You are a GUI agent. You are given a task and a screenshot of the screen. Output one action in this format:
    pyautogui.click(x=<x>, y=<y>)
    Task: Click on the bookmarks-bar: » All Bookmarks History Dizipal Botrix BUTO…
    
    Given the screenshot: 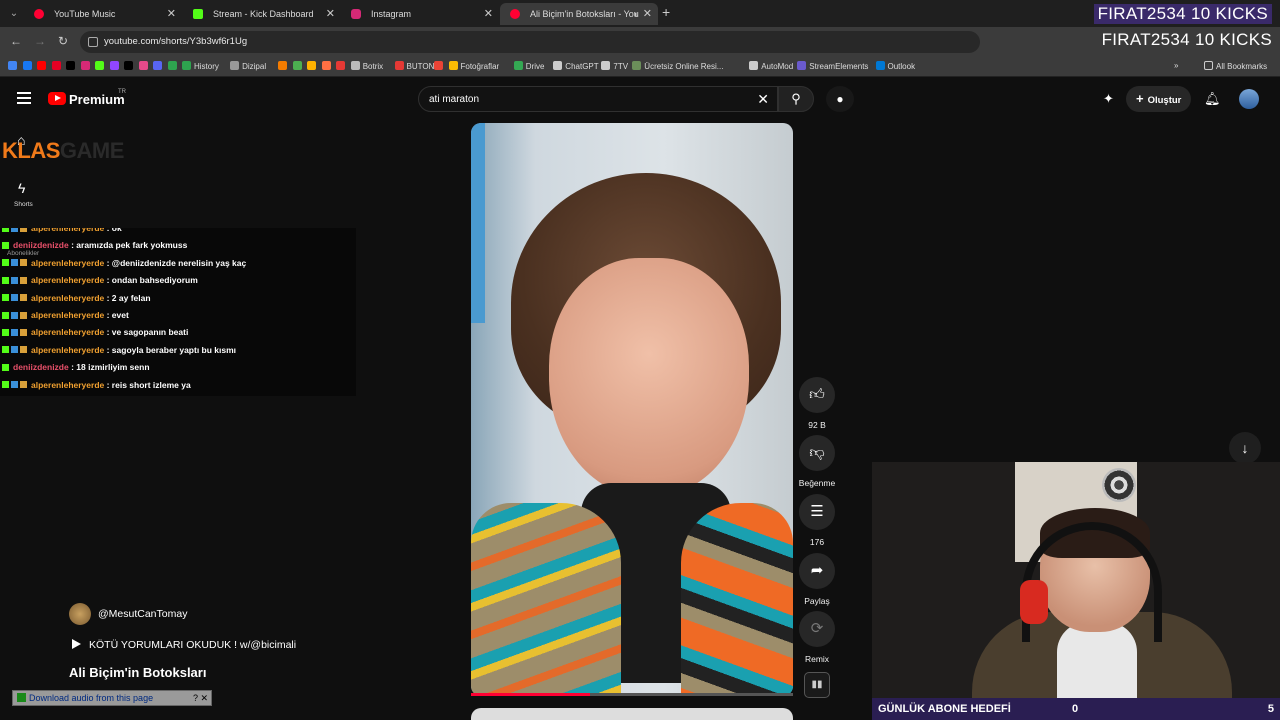 What is the action you would take?
    pyautogui.click(x=640, y=67)
    